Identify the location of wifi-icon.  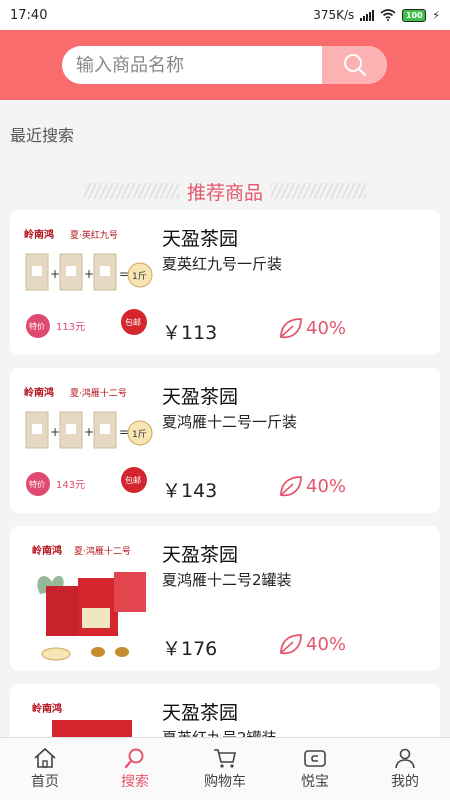
(388, 15).